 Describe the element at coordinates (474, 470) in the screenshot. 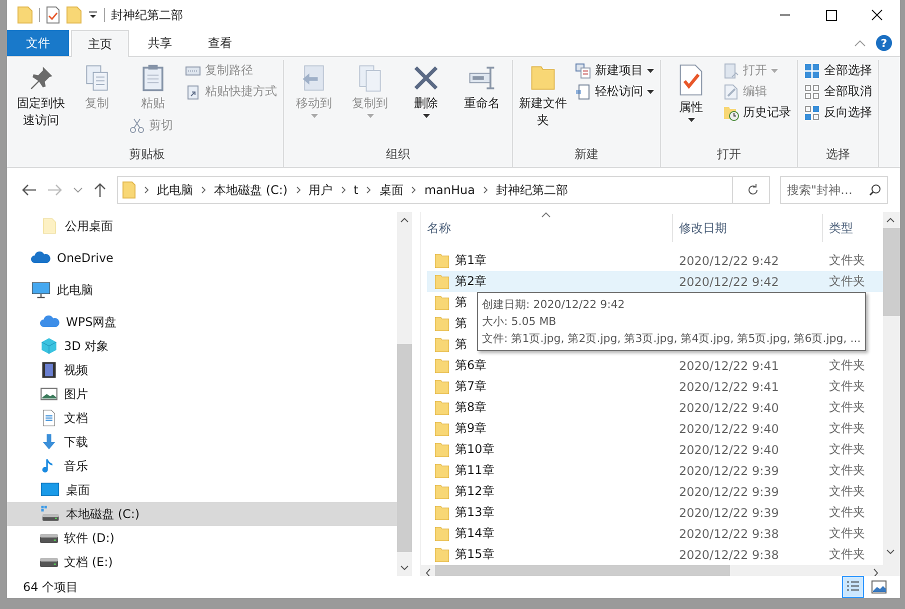

I see `file-name: 第11章` at that location.